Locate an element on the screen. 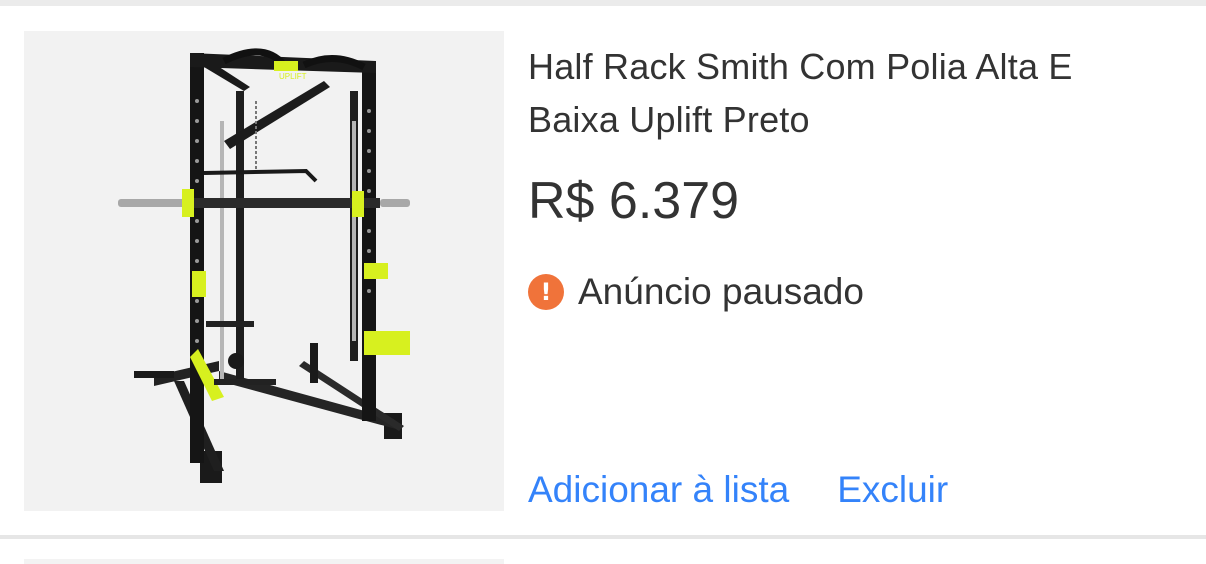 This screenshot has height=564, width=1206. product-title-line-1: Half Rack Smith Com Polia Alta E is located at coordinates (848, 66).